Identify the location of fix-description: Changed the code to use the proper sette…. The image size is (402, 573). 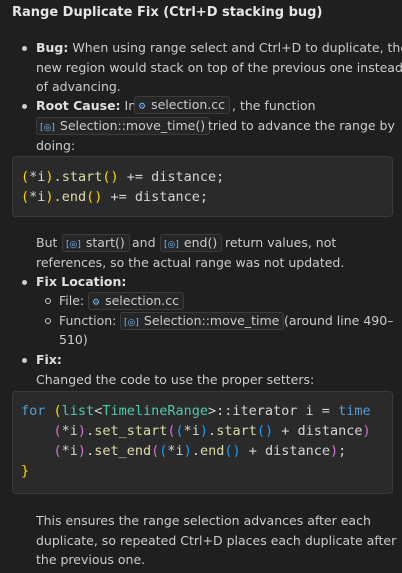
(175, 379).